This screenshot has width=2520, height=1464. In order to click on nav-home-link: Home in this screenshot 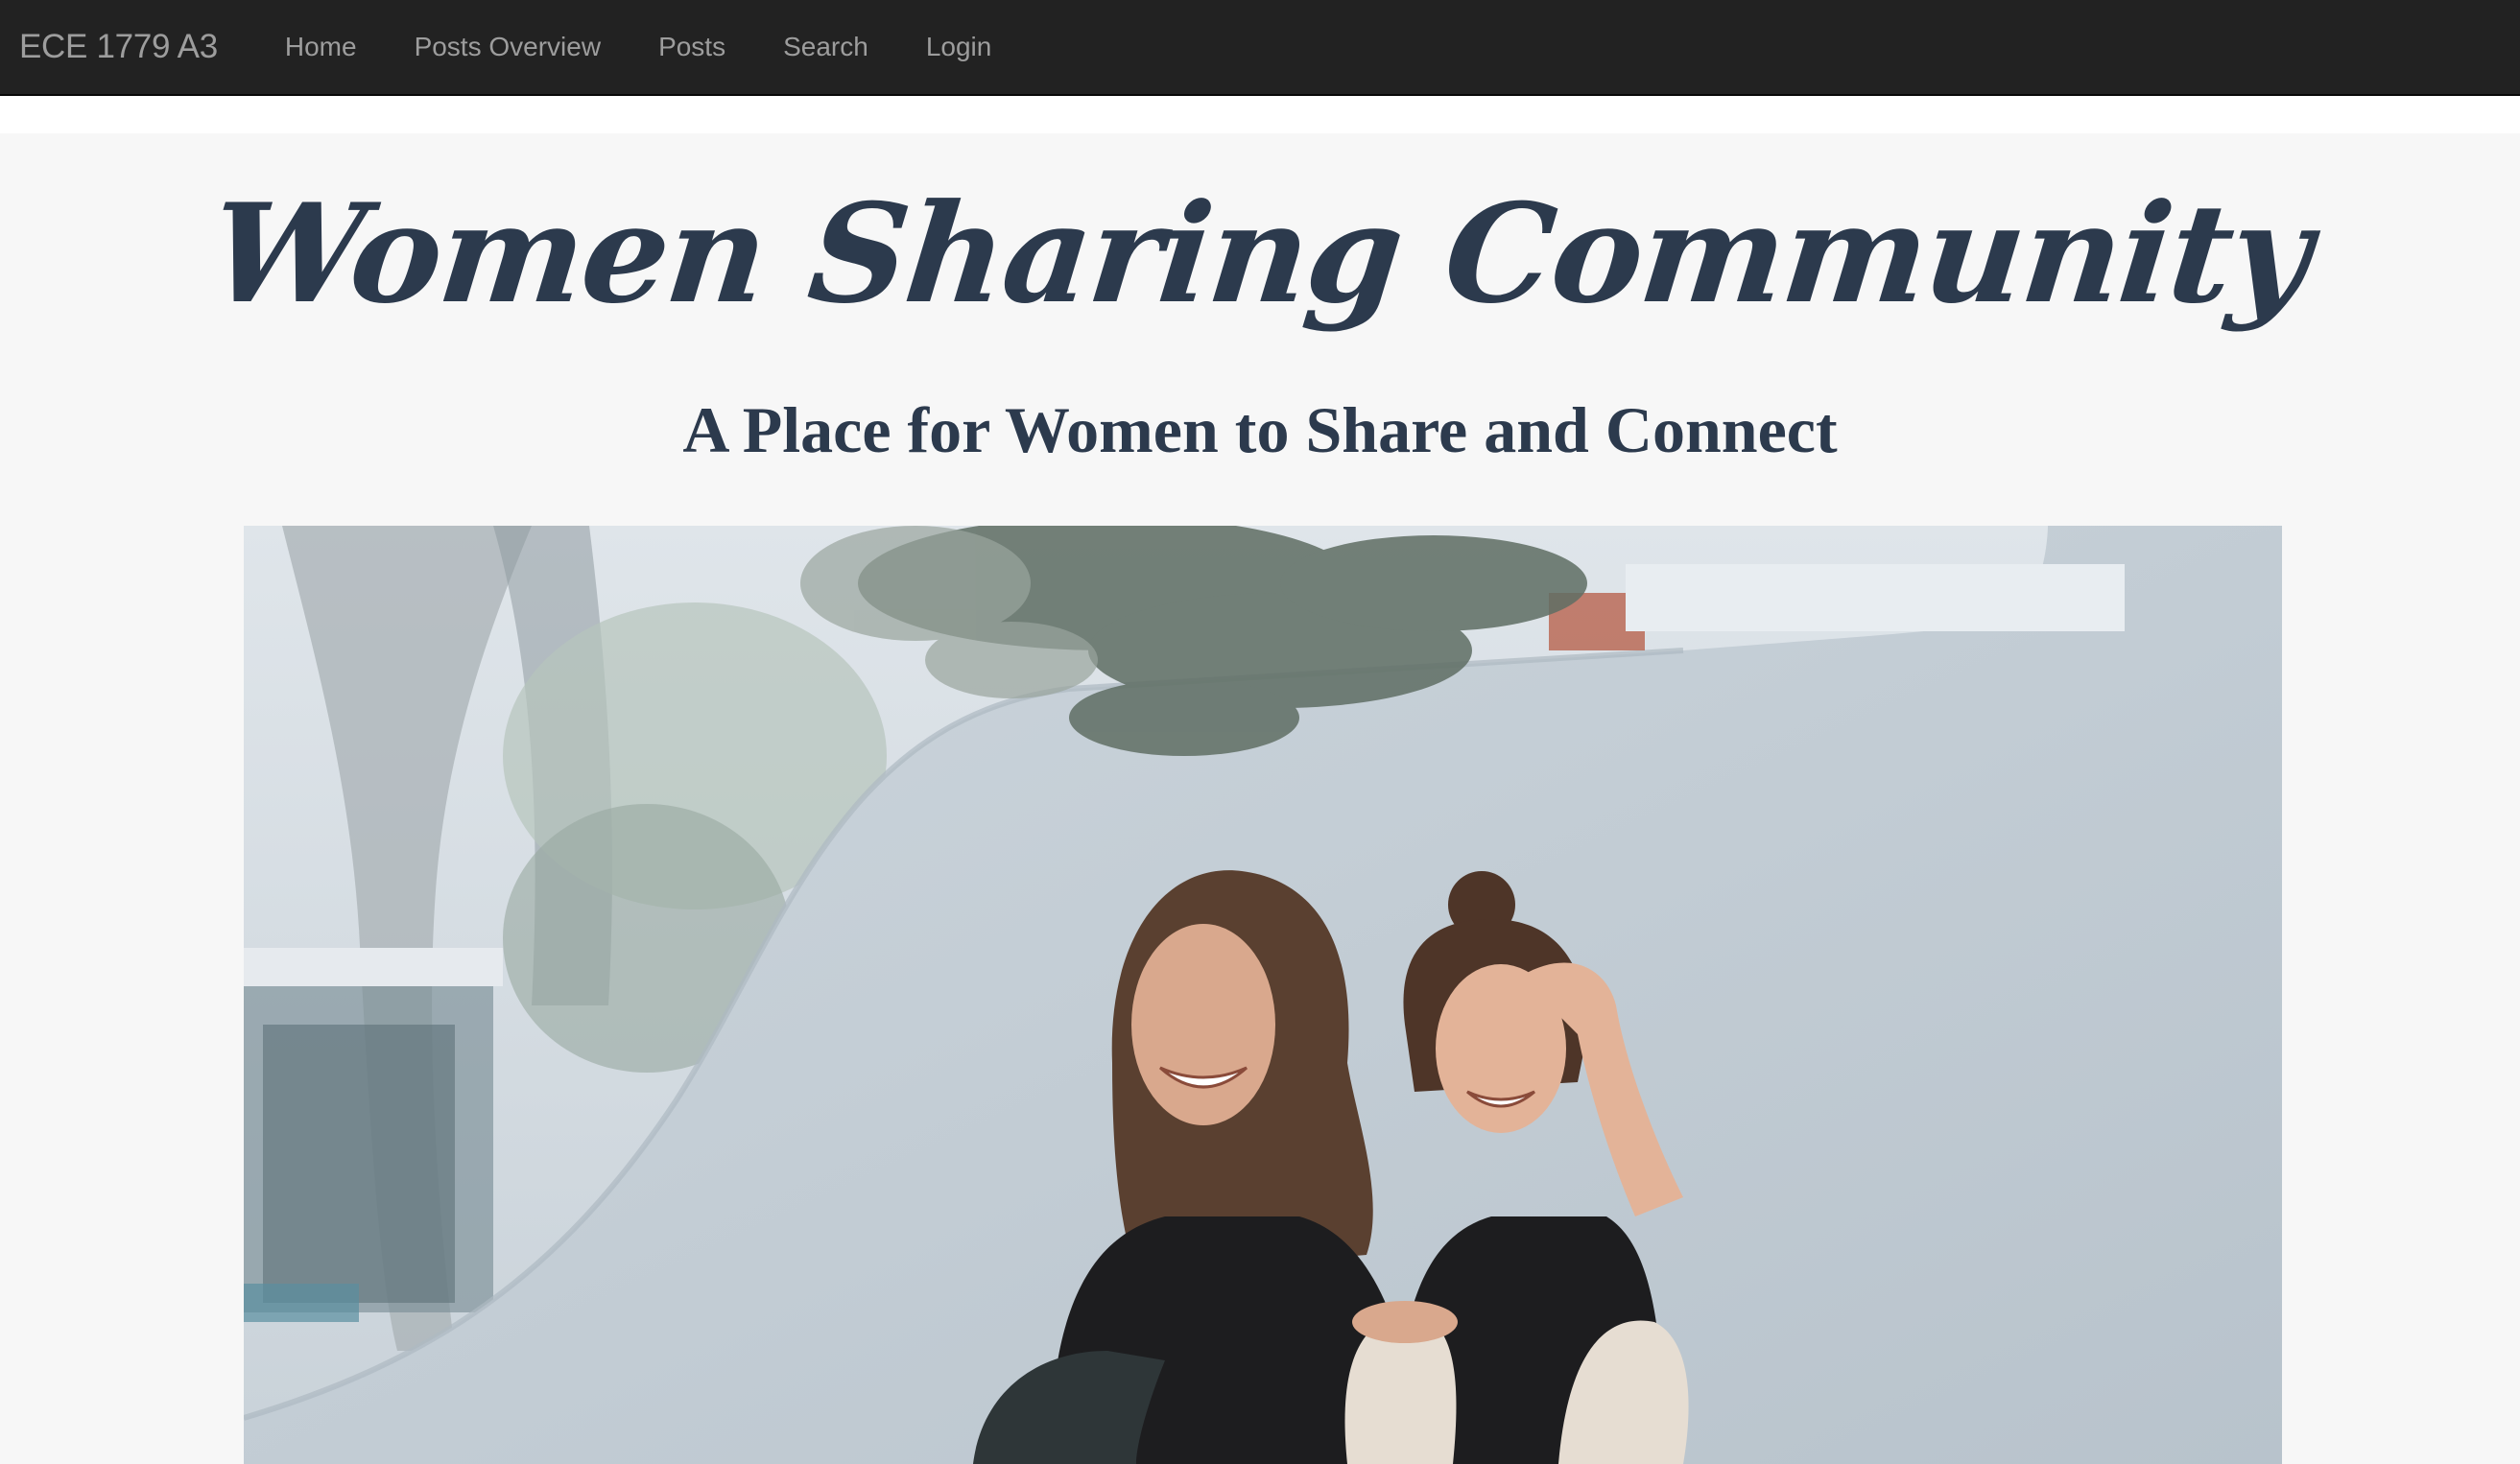, I will do `click(321, 47)`.